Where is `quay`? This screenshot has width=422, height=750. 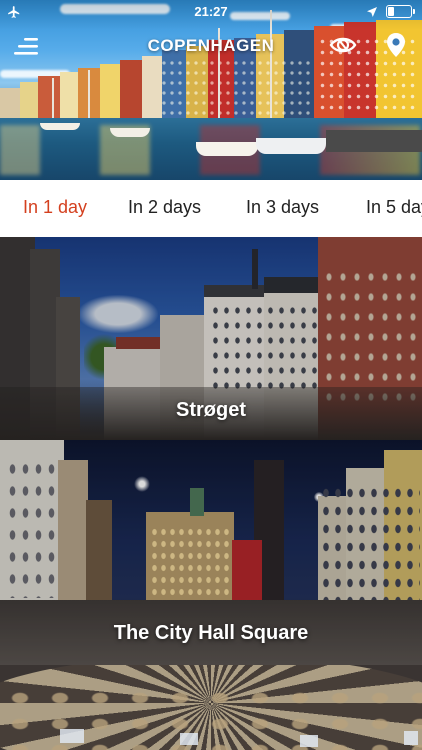 quay is located at coordinates (374, 141).